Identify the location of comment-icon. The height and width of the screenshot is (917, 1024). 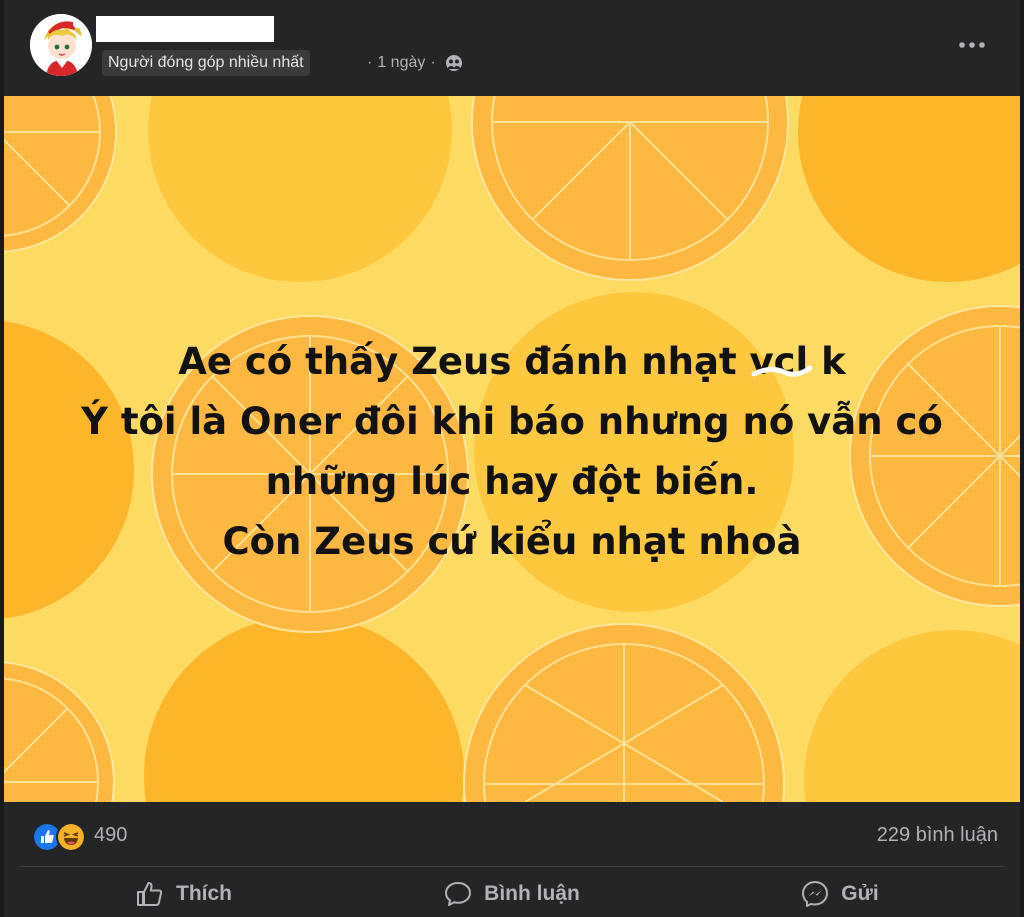
(458, 893).